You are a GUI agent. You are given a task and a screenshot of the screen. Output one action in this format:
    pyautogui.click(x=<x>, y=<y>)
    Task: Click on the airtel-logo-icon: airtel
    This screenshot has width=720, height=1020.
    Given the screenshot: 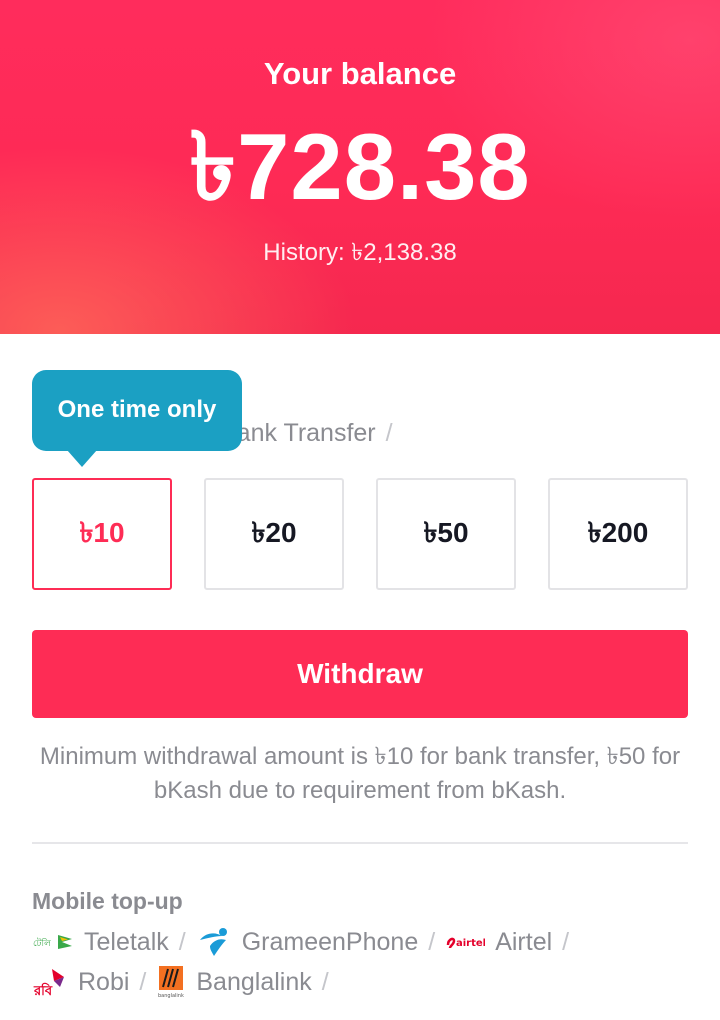 What is the action you would take?
    pyautogui.click(x=465, y=942)
    